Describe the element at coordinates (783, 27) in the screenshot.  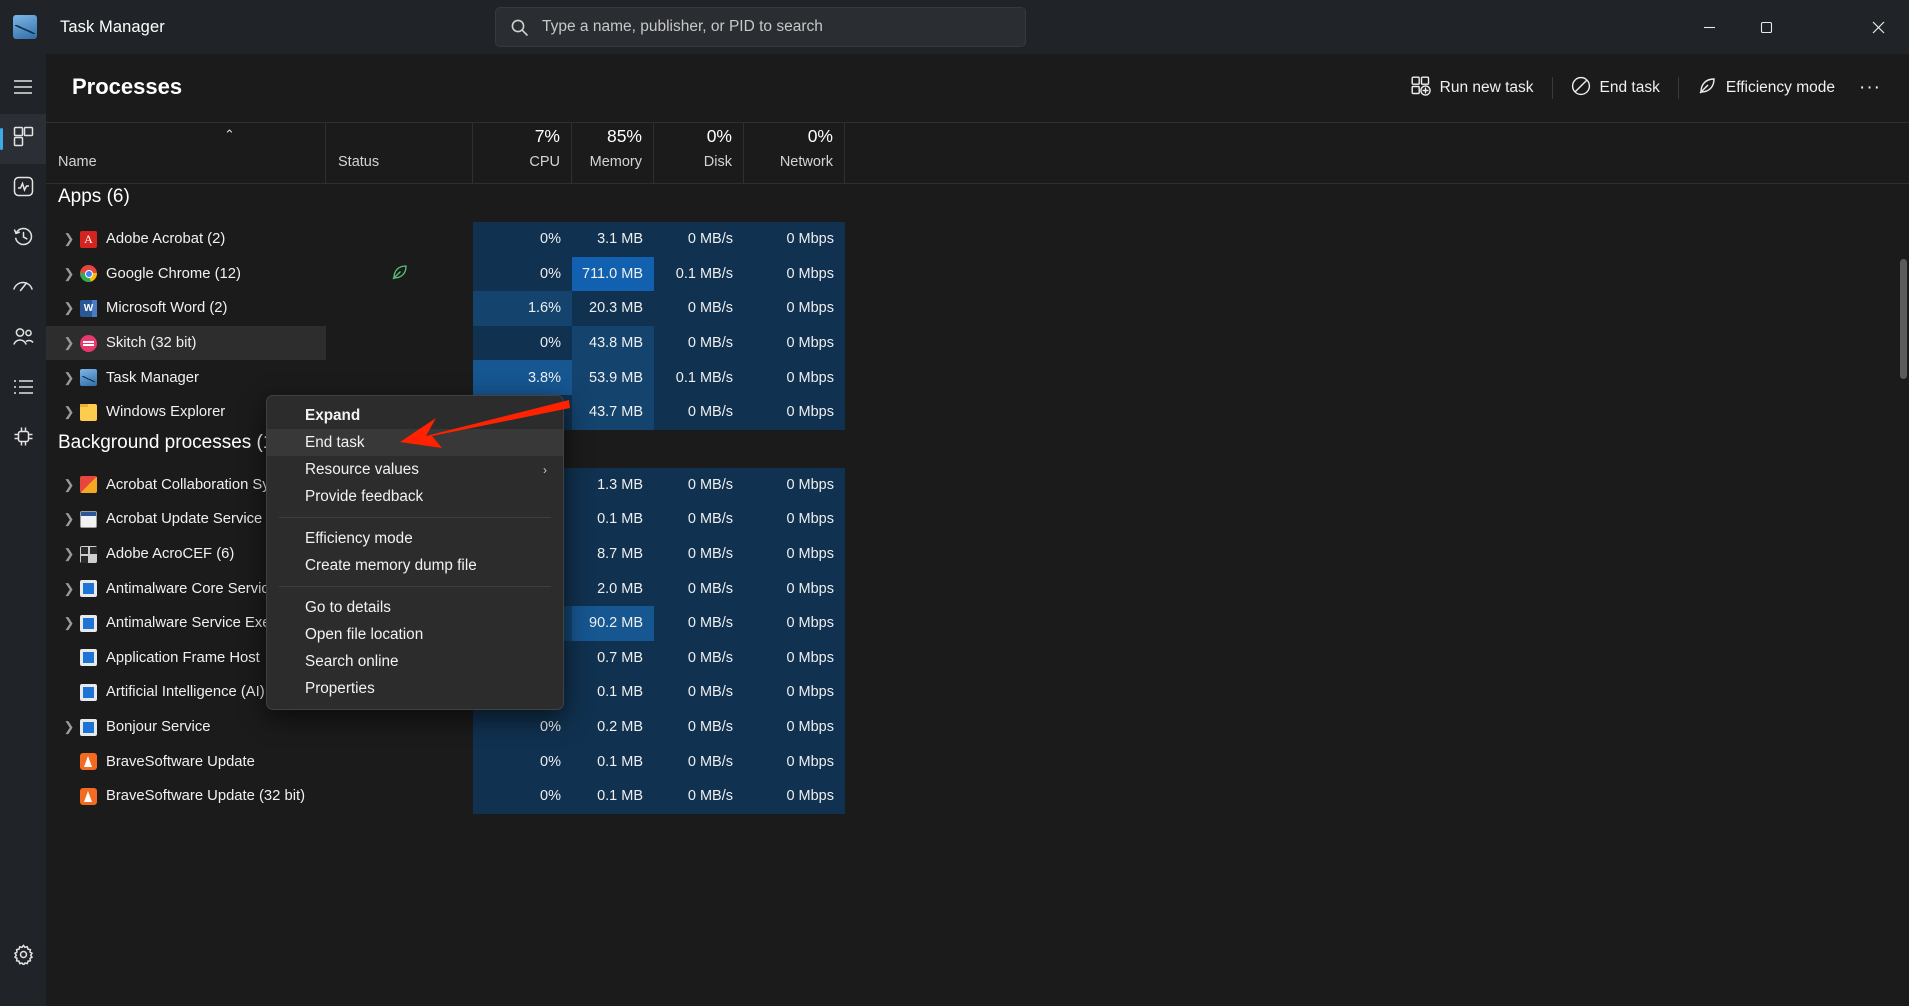
I see `search-input` at that location.